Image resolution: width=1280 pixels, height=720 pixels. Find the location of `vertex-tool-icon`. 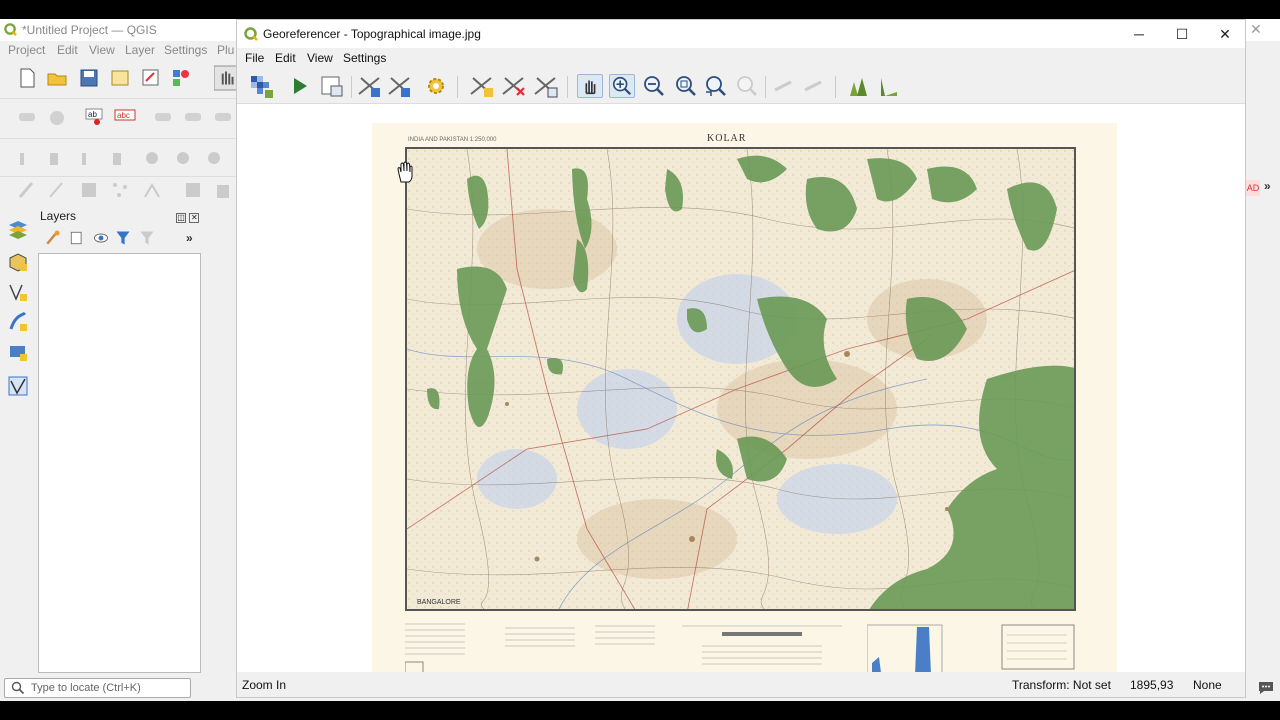

vertex-tool-icon is located at coordinates (152, 190).